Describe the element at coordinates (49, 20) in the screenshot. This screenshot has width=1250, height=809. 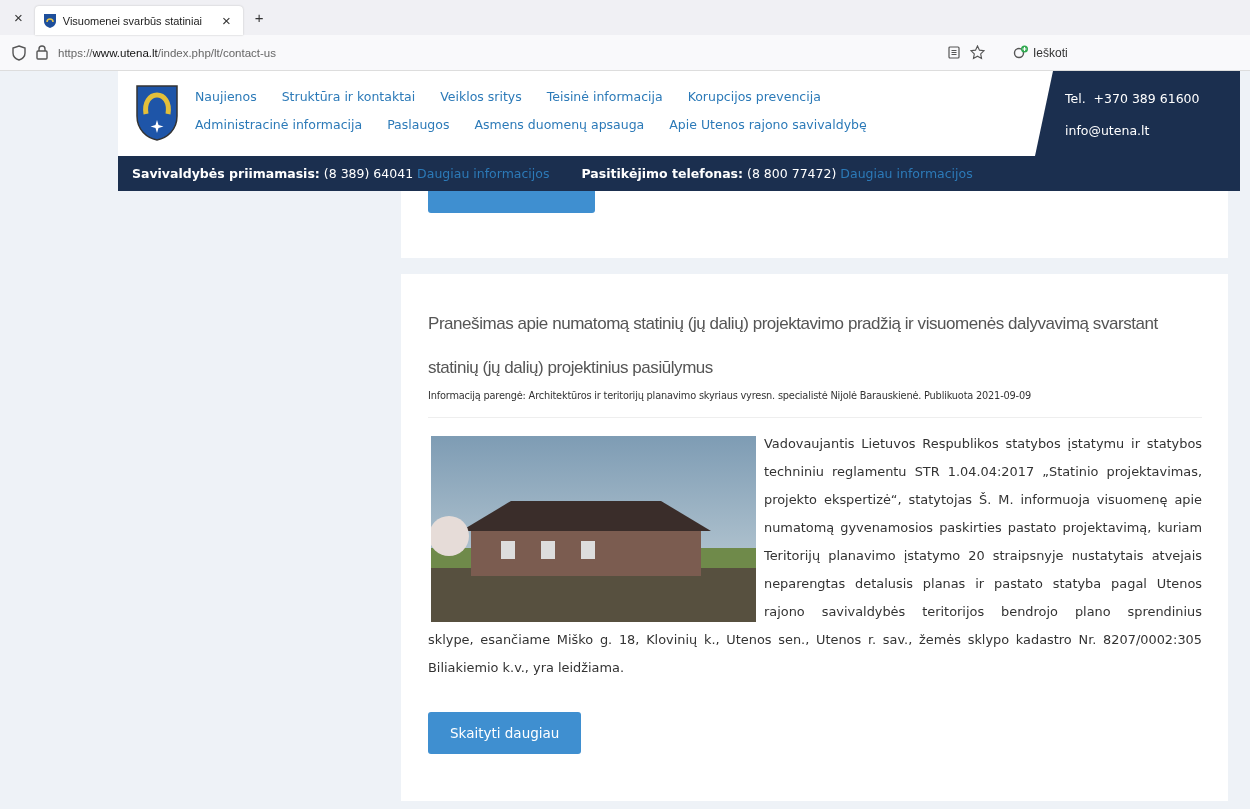
I see `shield-logo-icon` at that location.